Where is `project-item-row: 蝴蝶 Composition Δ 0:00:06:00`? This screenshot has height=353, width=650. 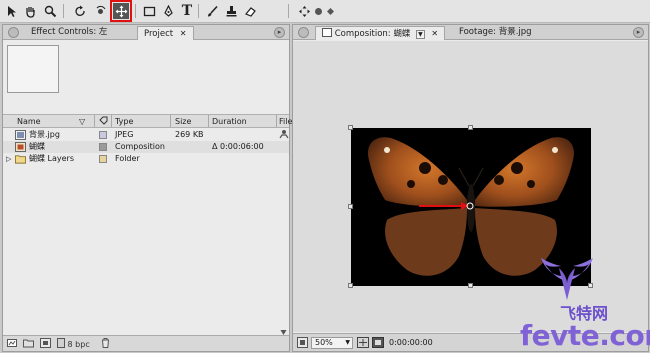 project-item-row: 蝴蝶 Composition Δ 0:00:06:00 is located at coordinates (146, 147).